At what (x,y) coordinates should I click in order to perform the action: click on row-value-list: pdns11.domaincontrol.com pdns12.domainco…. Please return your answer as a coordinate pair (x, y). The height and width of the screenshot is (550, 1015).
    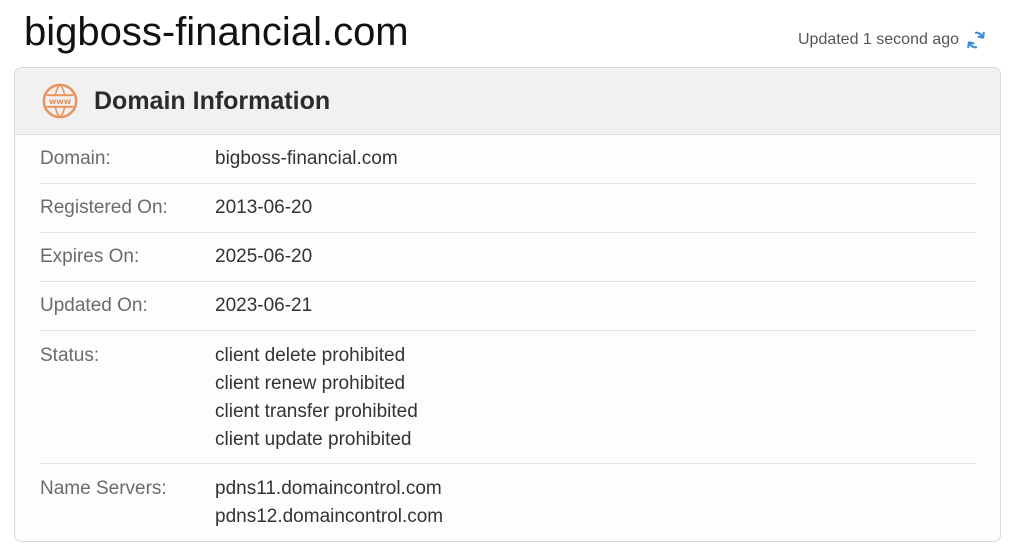
    Looking at the image, I should click on (329, 503).